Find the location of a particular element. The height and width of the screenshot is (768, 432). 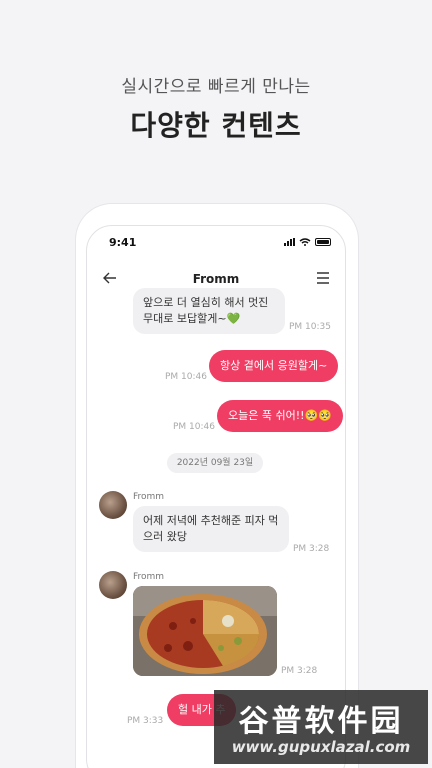

pizza-image is located at coordinates (205, 631).